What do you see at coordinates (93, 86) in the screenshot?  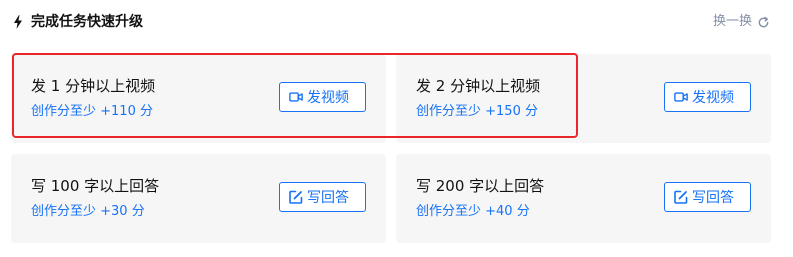 I see `task-title: 发 1 分钟以上视频` at bounding box center [93, 86].